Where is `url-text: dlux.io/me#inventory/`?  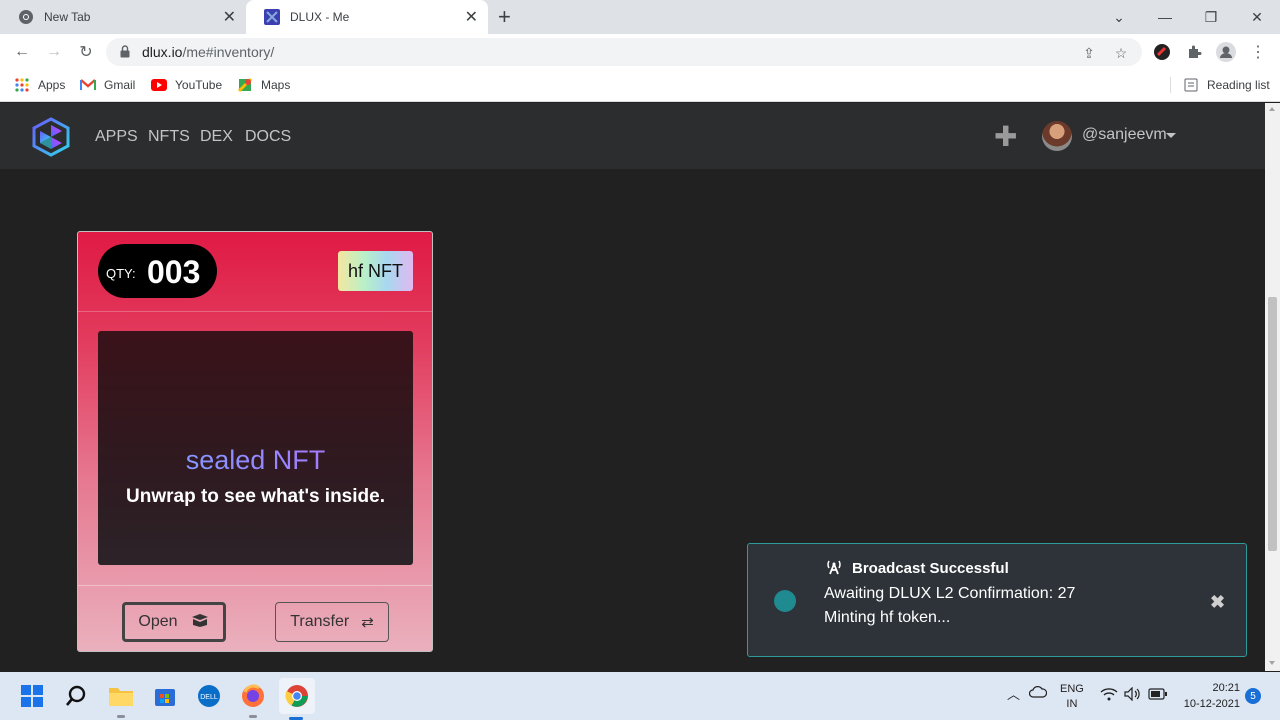 url-text: dlux.io/me#inventory/ is located at coordinates (208, 52).